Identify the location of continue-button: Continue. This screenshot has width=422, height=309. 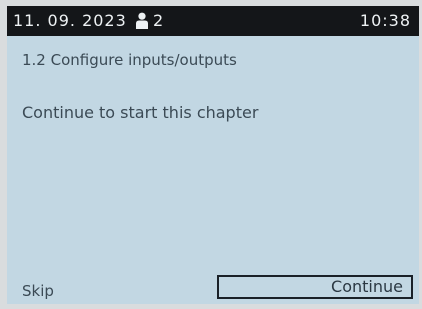
(315, 287).